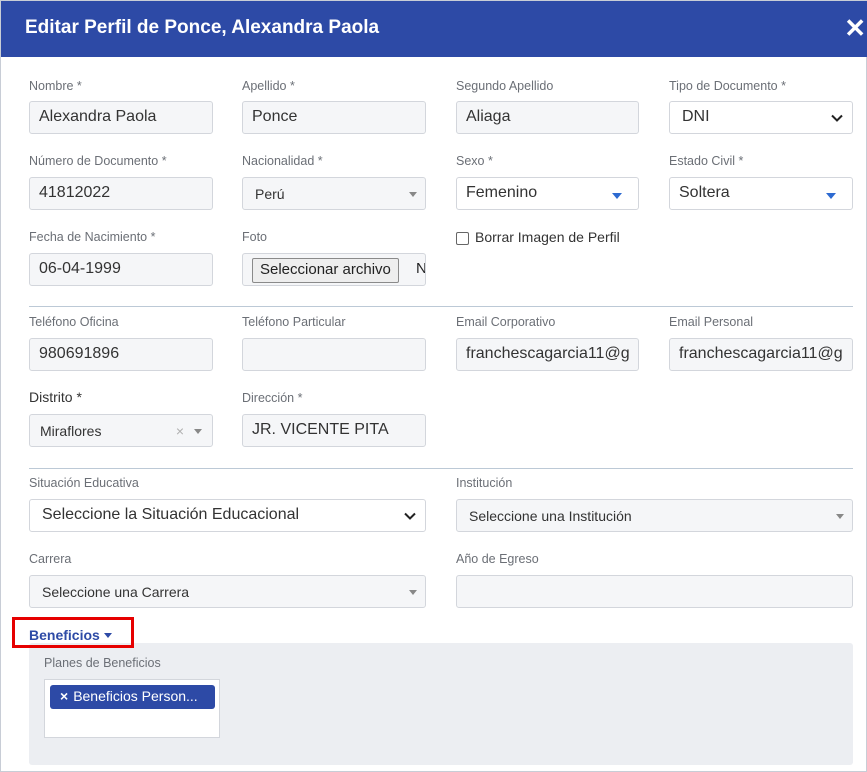 The height and width of the screenshot is (772, 867). What do you see at coordinates (497, 559) in the screenshot?
I see `anio-egreso-label: Año de Egreso` at bounding box center [497, 559].